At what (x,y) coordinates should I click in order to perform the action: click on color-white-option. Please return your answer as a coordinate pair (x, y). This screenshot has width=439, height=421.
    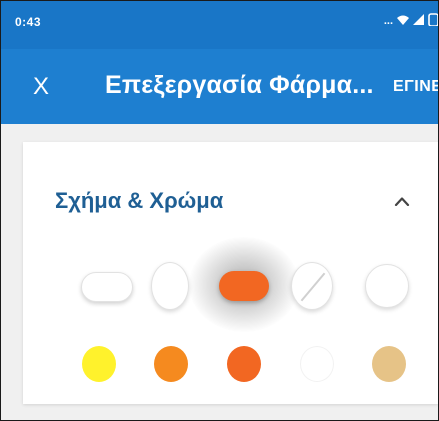
    Looking at the image, I should click on (317, 364).